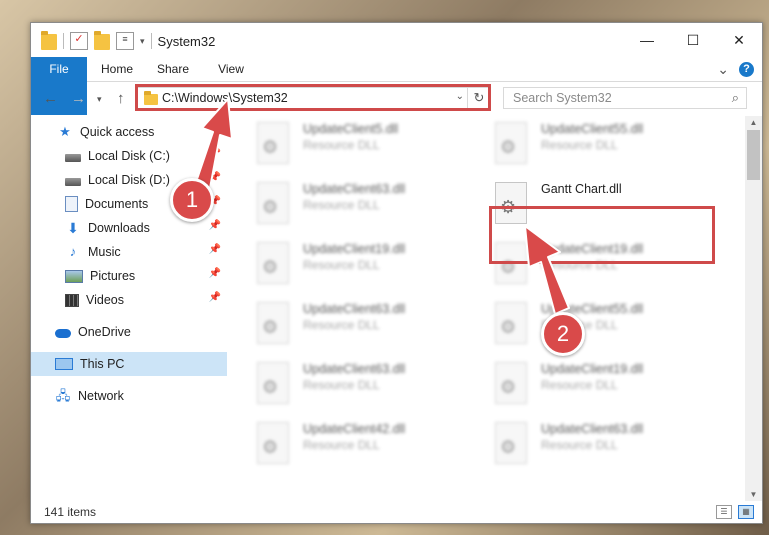 The image size is (769, 535). What do you see at coordinates (104, 332) in the screenshot?
I see `nav-item-label: OneDrive` at bounding box center [104, 332].